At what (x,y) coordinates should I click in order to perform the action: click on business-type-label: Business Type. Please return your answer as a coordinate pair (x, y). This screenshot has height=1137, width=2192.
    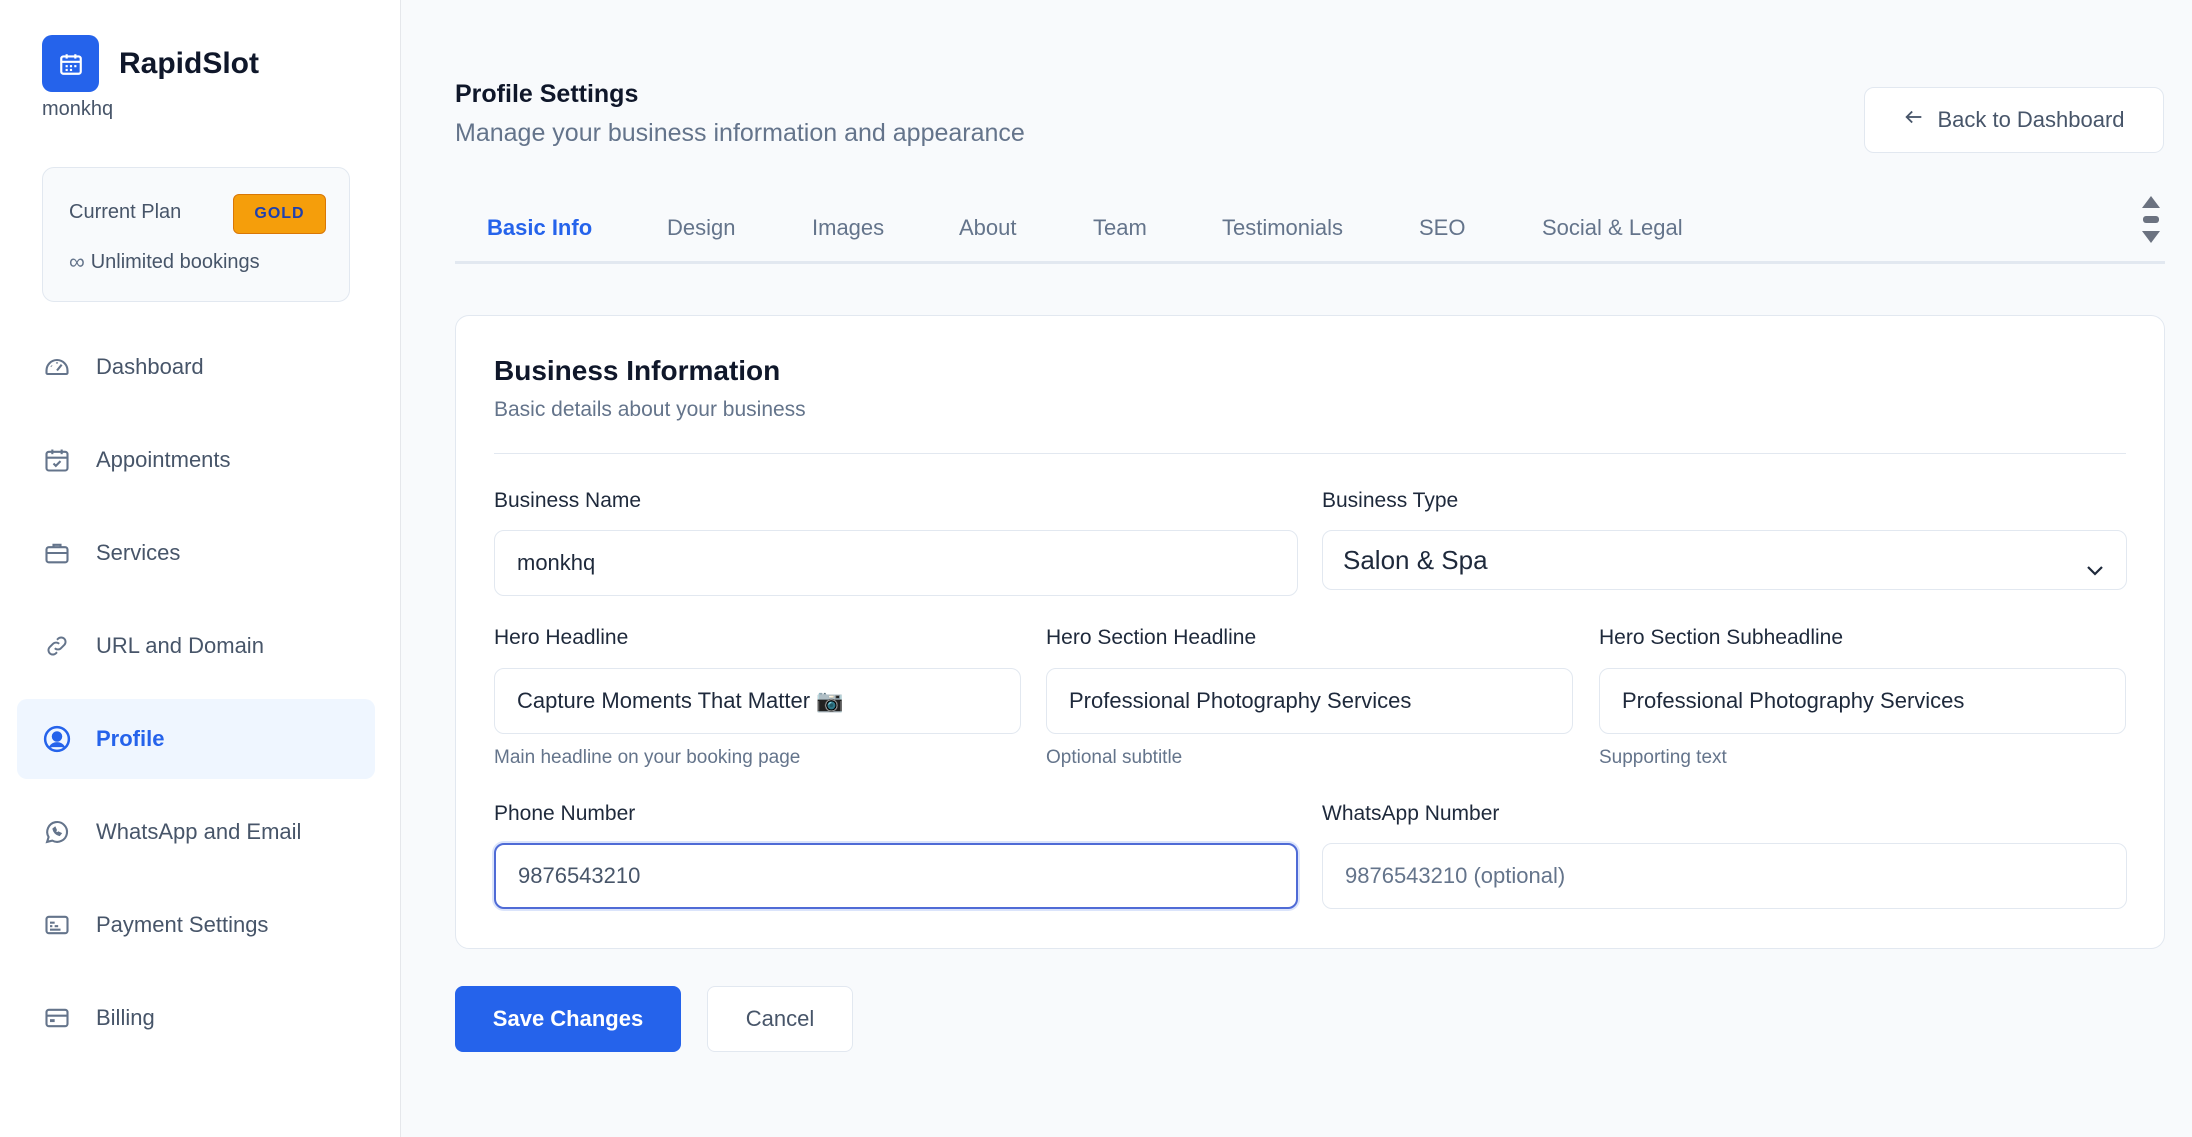
    Looking at the image, I should click on (1390, 500).